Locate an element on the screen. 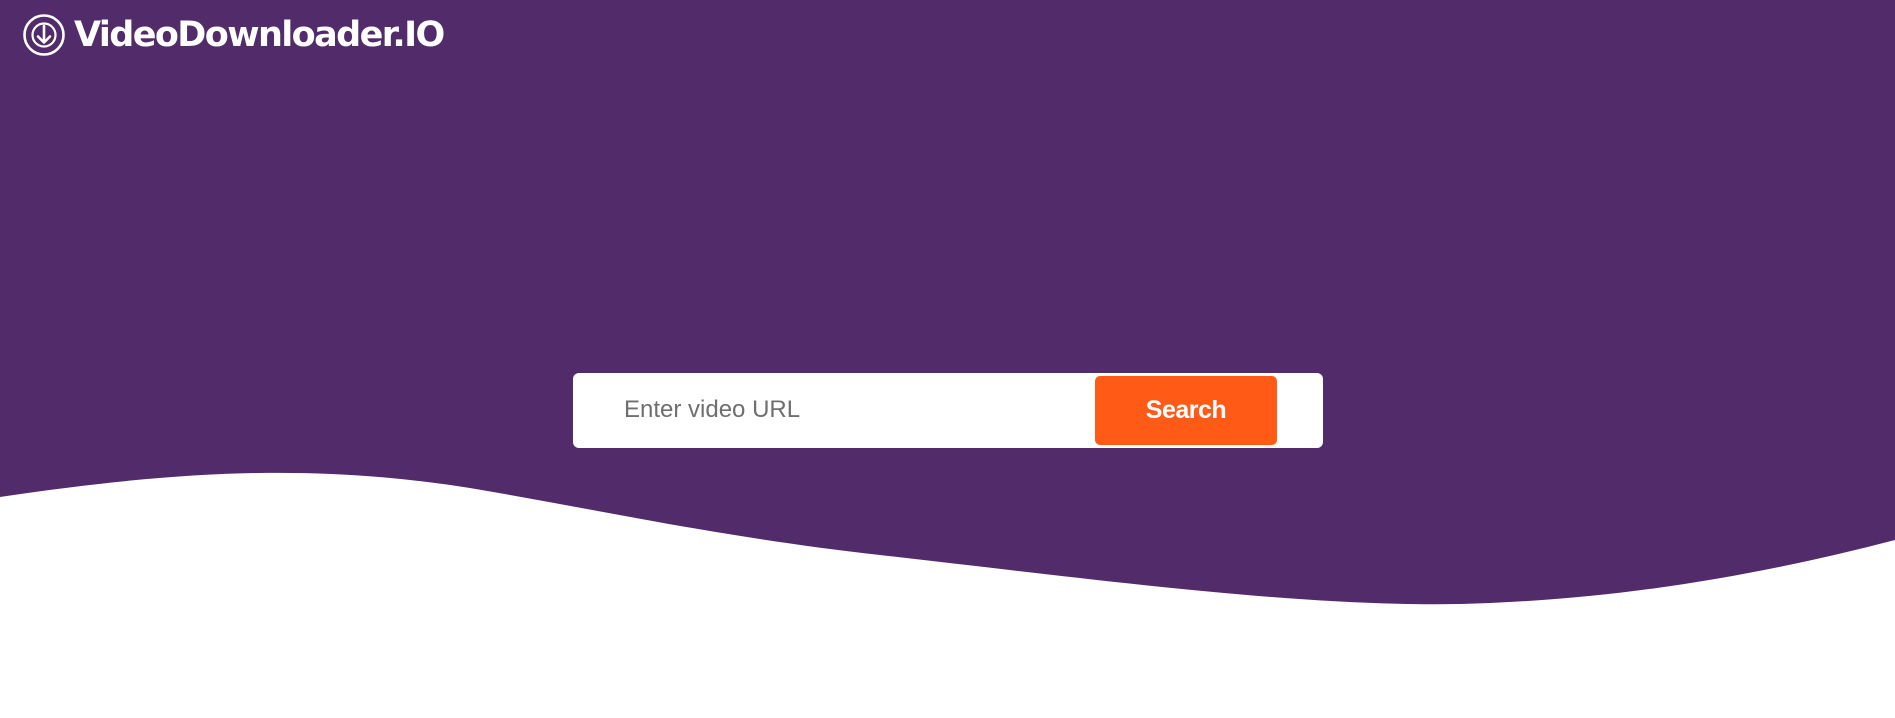 Image resolution: width=1895 pixels, height=718 pixels. site-logo: VideoDownloader.IO is located at coordinates (233, 35).